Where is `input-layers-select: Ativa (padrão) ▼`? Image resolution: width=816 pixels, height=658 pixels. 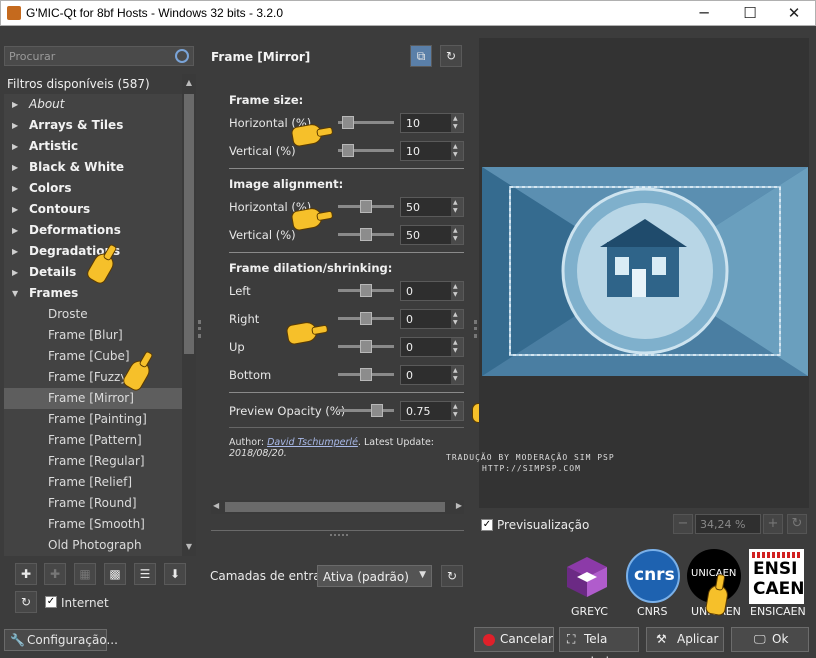
input-layers-select: Ativa (padrão) ▼ is located at coordinates (374, 576).